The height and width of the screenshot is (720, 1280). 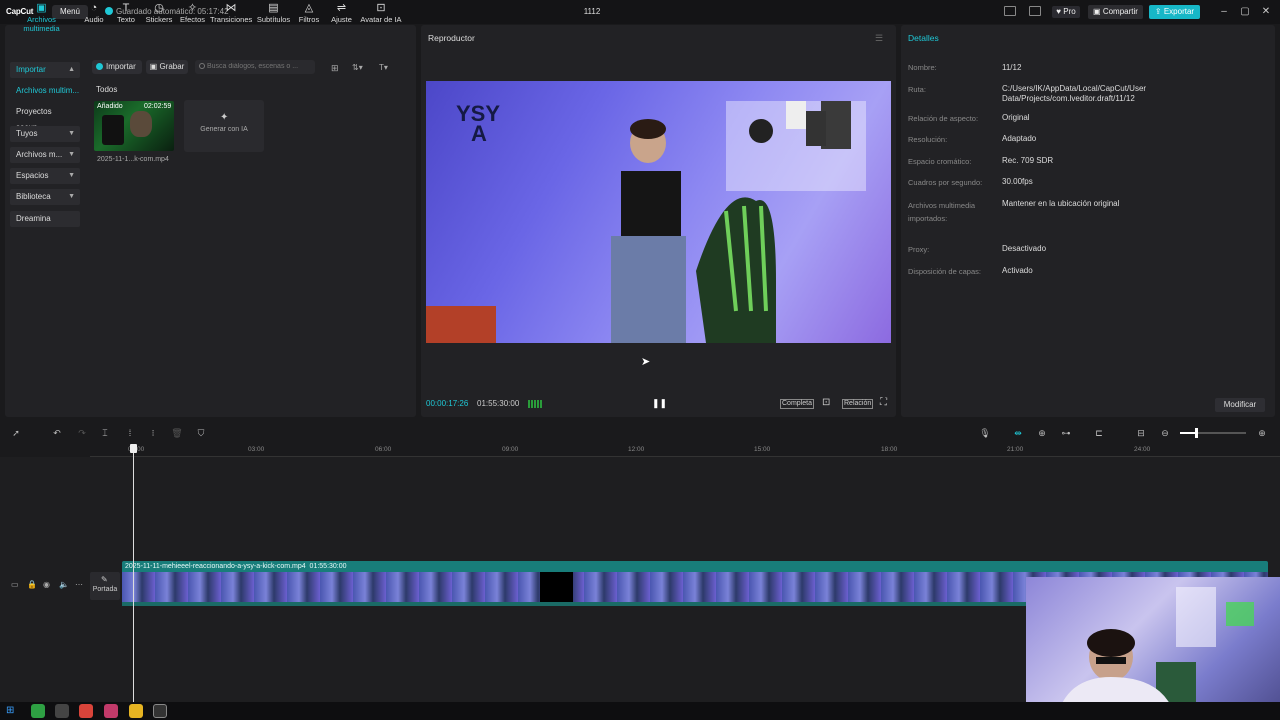 I want to click on track-box-icon: ▭, so click(x=15, y=584).